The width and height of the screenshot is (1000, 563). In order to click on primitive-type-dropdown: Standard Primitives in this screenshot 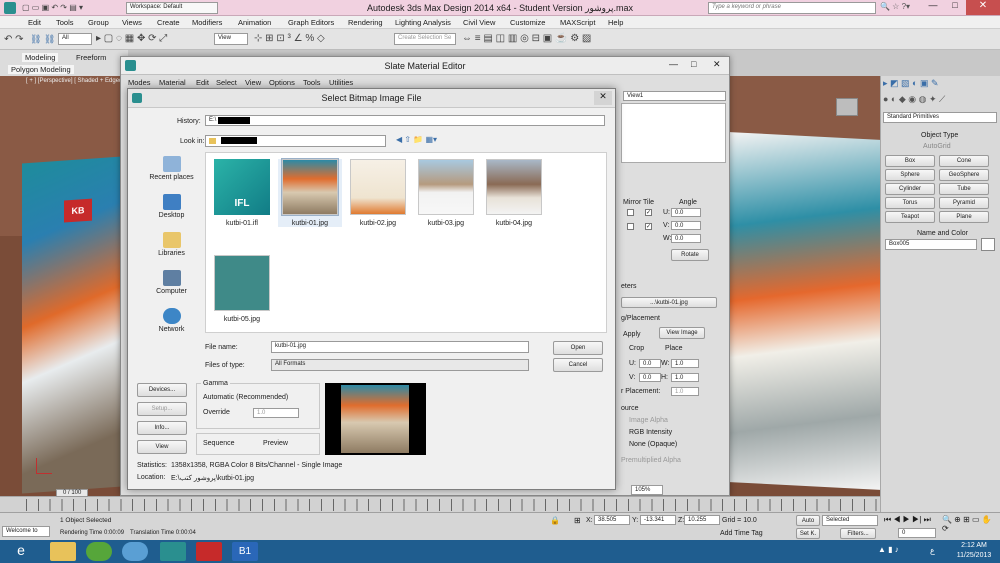, I will do `click(940, 117)`.